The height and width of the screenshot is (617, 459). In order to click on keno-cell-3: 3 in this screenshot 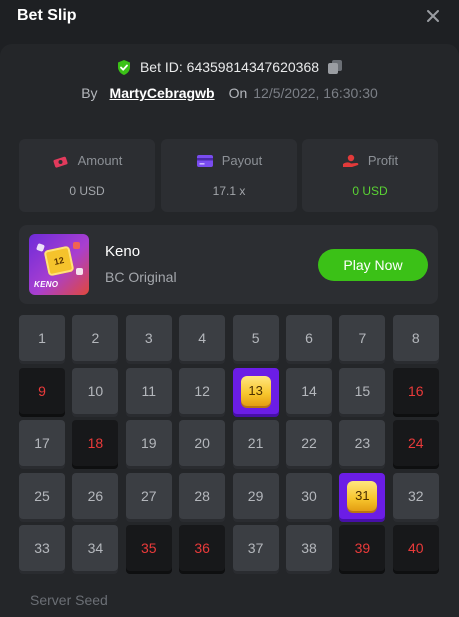, I will do `click(148, 338)`.